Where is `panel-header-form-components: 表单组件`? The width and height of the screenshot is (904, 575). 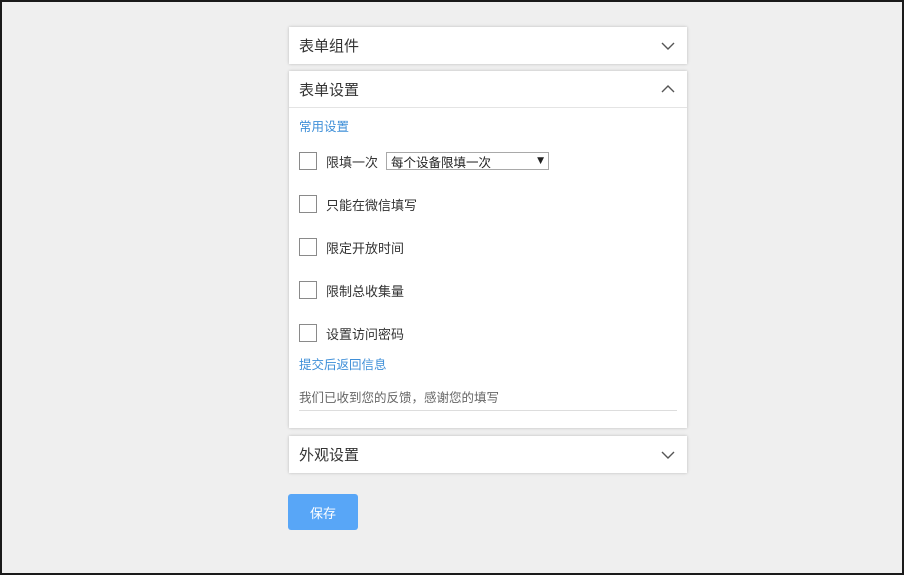 panel-header-form-components: 表单组件 is located at coordinates (488, 45).